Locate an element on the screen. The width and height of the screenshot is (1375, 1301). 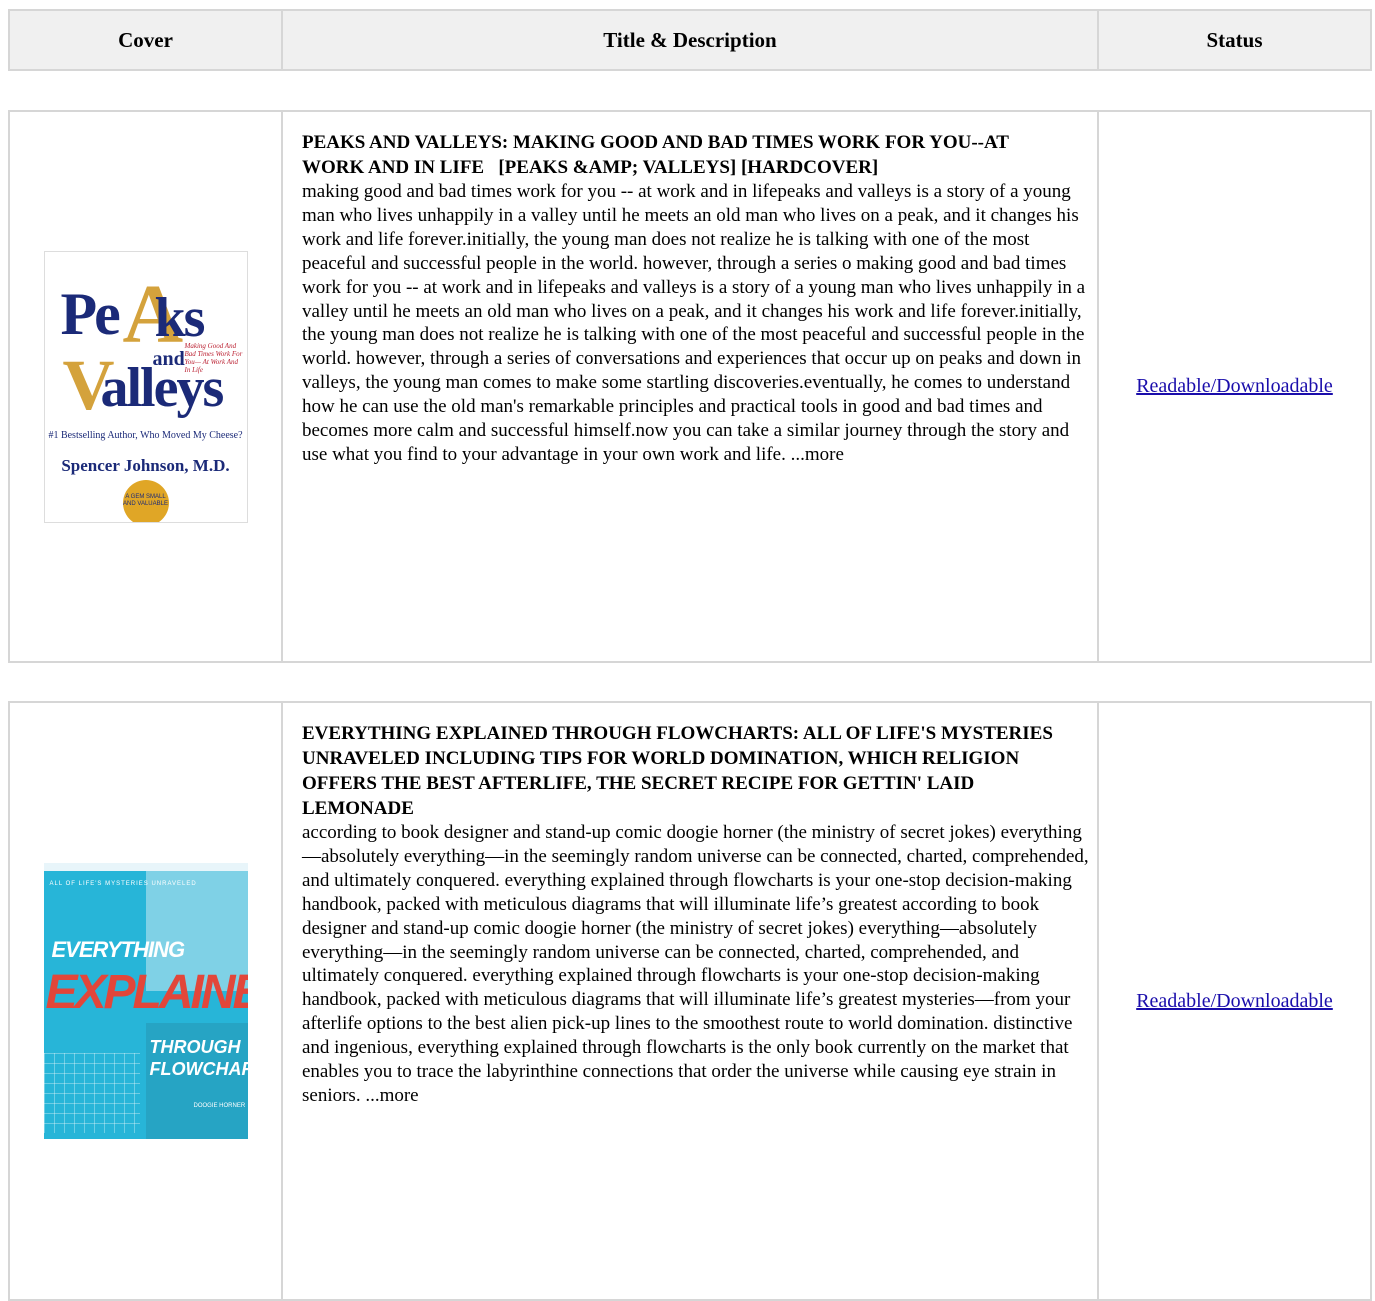
cover-seal: A GEM SMALL AND VALUABLE is located at coordinates (145, 500).